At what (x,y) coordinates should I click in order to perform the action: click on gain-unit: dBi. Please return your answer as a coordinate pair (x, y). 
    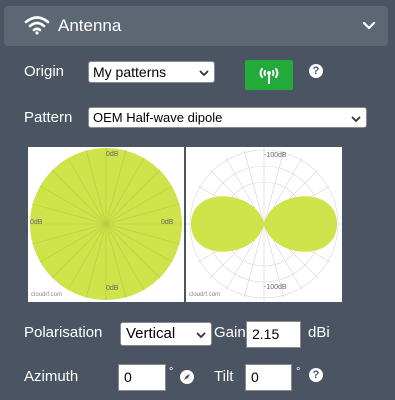
    Looking at the image, I should click on (319, 332).